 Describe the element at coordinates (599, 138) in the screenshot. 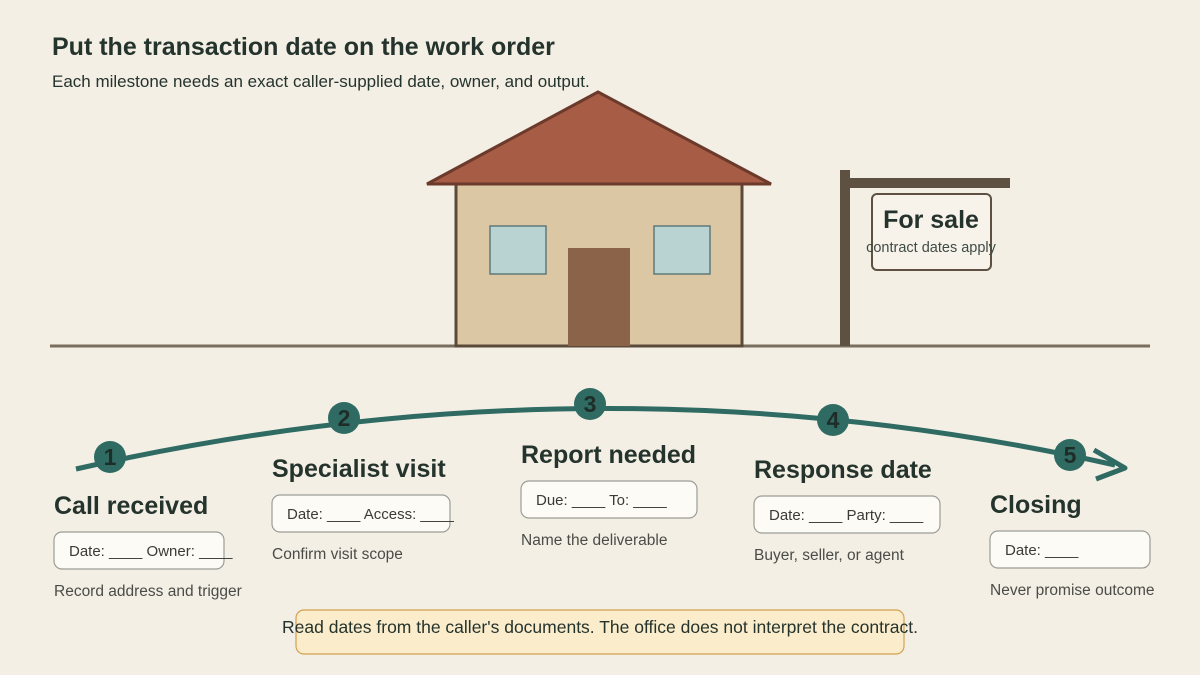

I see `house-roof` at that location.